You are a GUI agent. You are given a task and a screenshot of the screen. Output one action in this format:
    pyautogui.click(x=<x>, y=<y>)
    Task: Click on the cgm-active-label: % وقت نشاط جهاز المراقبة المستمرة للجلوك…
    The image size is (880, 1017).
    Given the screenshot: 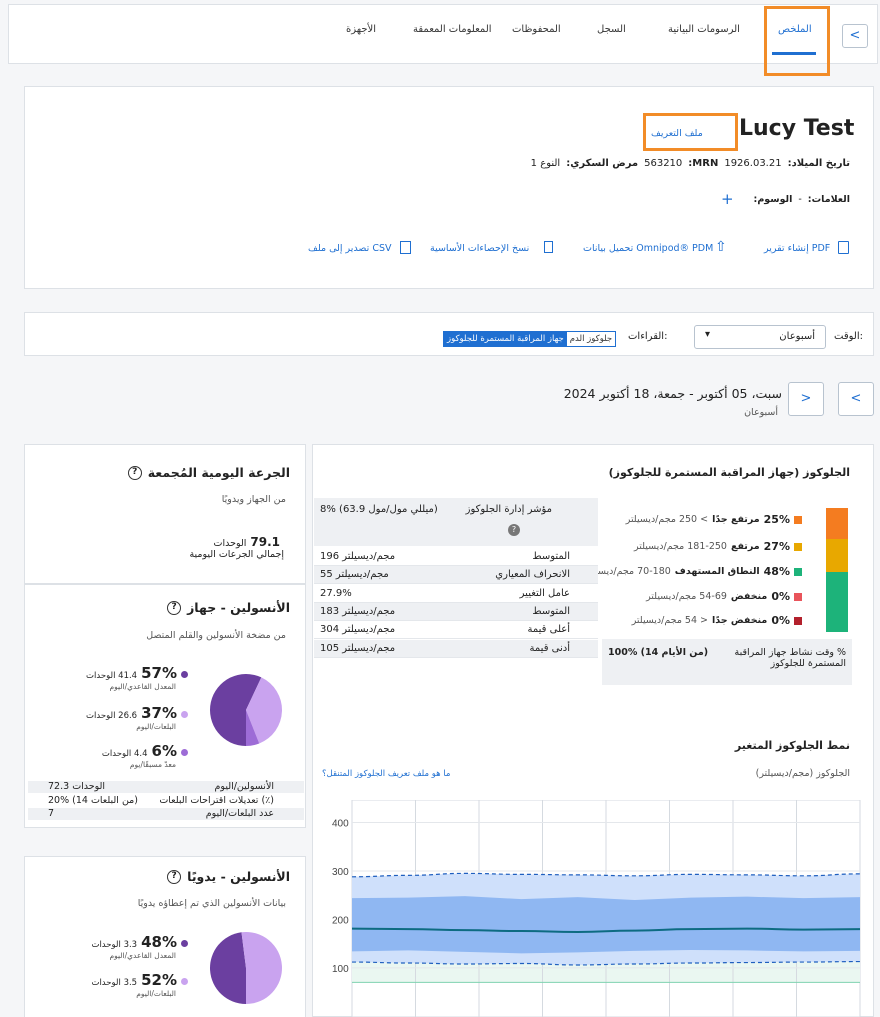 What is the action you would take?
    pyautogui.click(x=790, y=658)
    